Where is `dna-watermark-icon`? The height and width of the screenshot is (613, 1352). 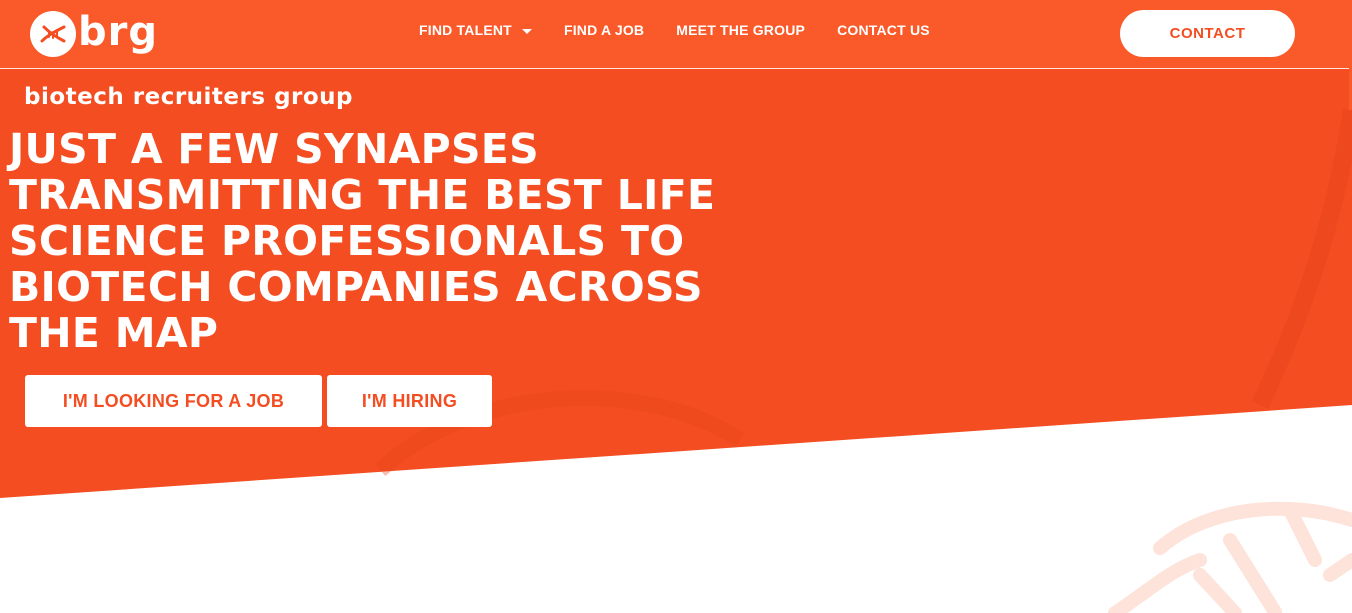 dna-watermark-icon is located at coordinates (1230, 557).